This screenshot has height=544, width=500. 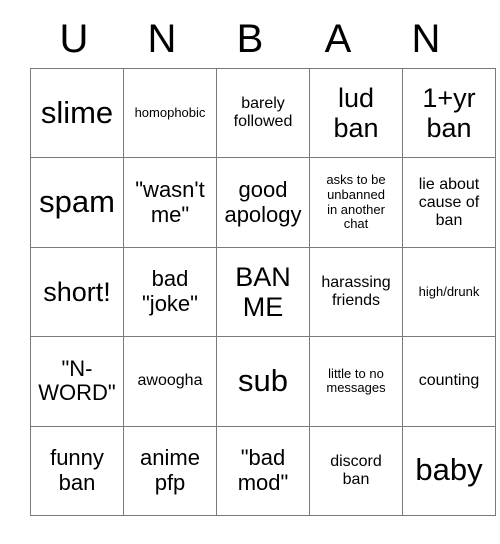 I want to click on bingo-cell-label: homophobic, so click(x=170, y=112).